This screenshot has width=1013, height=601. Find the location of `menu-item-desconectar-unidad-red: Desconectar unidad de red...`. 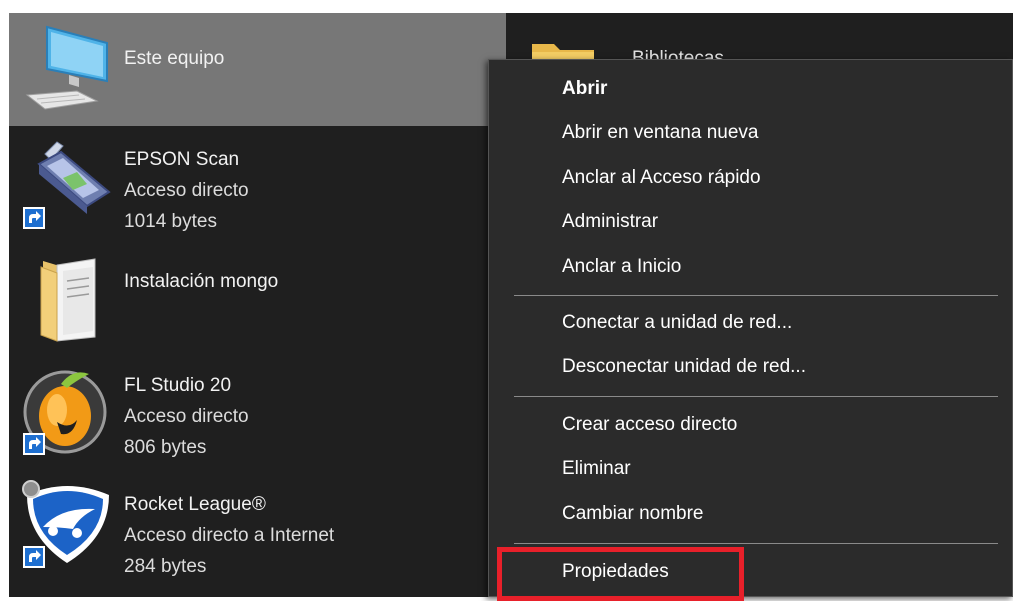

menu-item-desconectar-unidad-red: Desconectar unidad de red... is located at coordinates (684, 367).